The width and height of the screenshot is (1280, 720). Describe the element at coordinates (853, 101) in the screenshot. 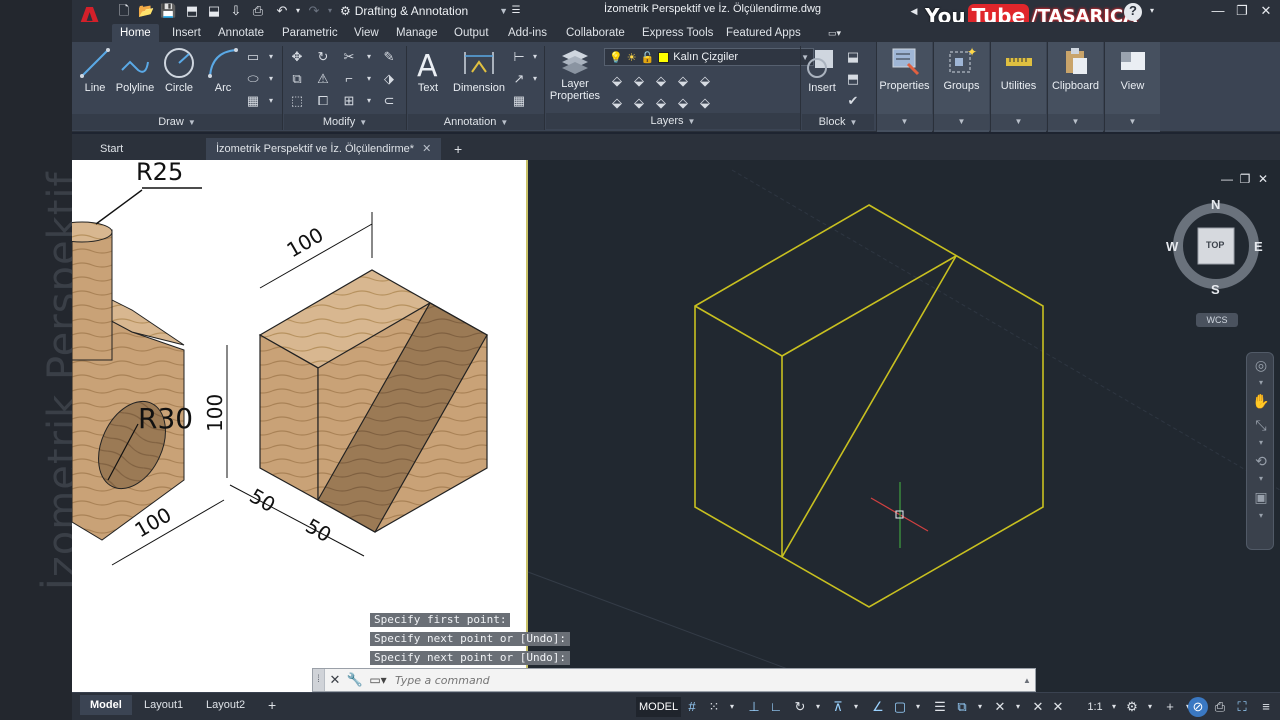

I see `block-attribute-icon: ✔` at that location.